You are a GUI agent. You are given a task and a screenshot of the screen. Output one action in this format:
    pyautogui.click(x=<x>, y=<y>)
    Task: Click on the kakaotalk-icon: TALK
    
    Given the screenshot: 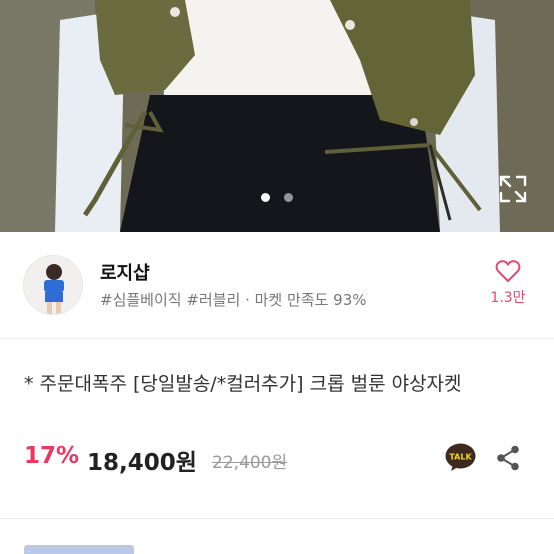 What is the action you would take?
    pyautogui.click(x=460, y=457)
    